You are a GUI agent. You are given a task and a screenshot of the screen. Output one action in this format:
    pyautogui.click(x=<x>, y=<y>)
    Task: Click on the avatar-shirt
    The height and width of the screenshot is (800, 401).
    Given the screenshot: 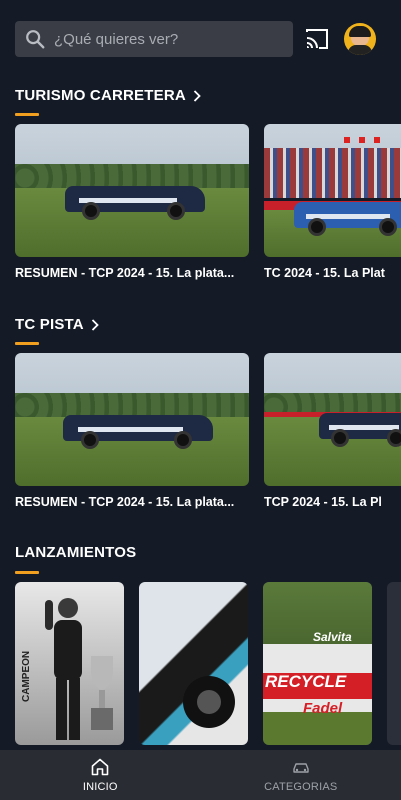 What is the action you would take?
    pyautogui.click(x=360, y=50)
    